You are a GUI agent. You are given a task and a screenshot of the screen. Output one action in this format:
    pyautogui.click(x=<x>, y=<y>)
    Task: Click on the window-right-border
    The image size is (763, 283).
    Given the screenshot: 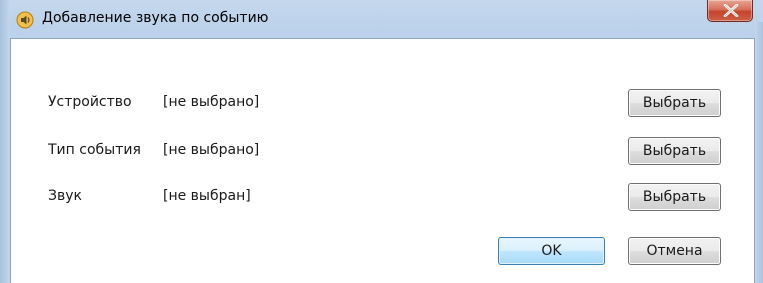 What is the action you would take?
    pyautogui.click(x=759, y=152)
    